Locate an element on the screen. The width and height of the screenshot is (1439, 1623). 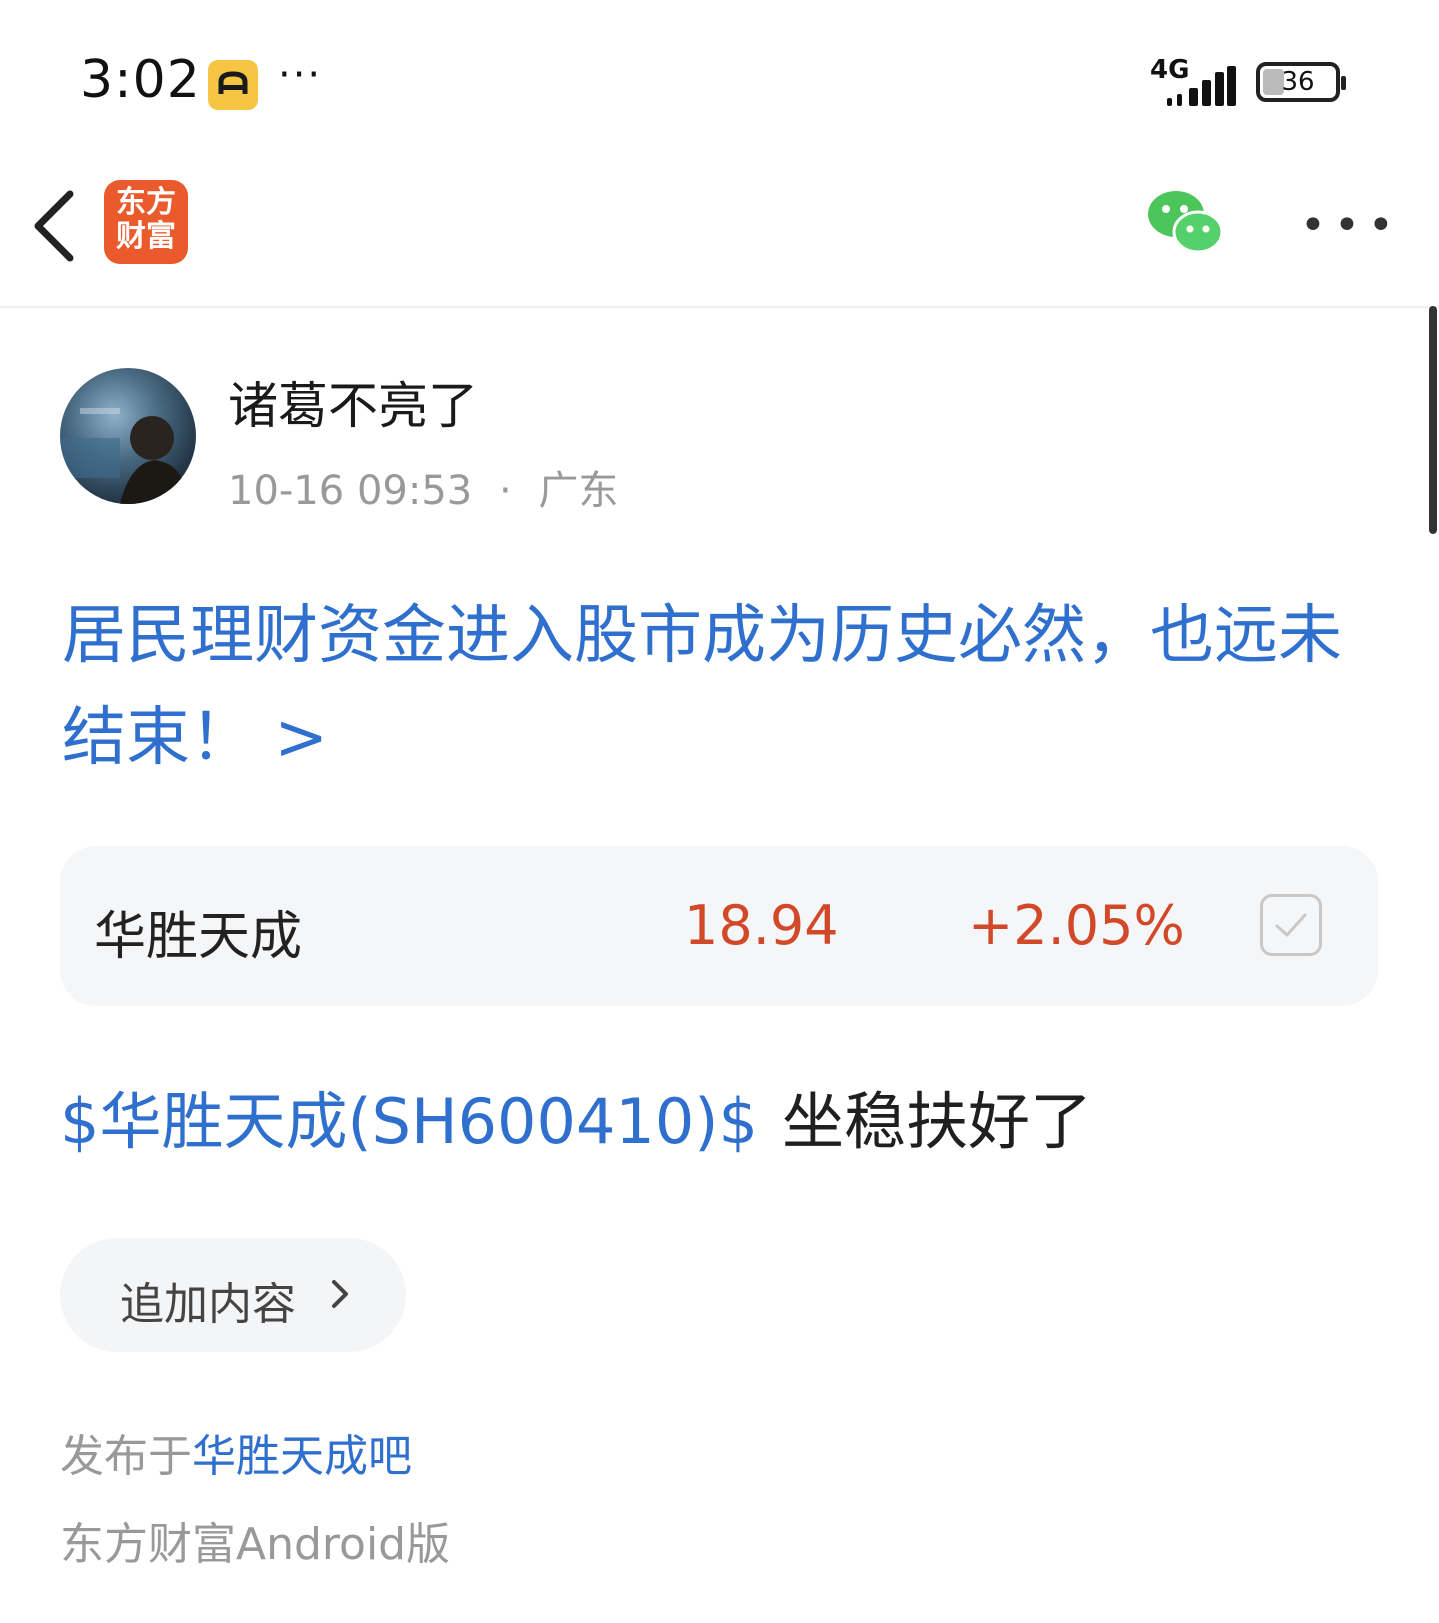
stock-card: 华胜天成 18.94 +2.05% is located at coordinates (719, 926).